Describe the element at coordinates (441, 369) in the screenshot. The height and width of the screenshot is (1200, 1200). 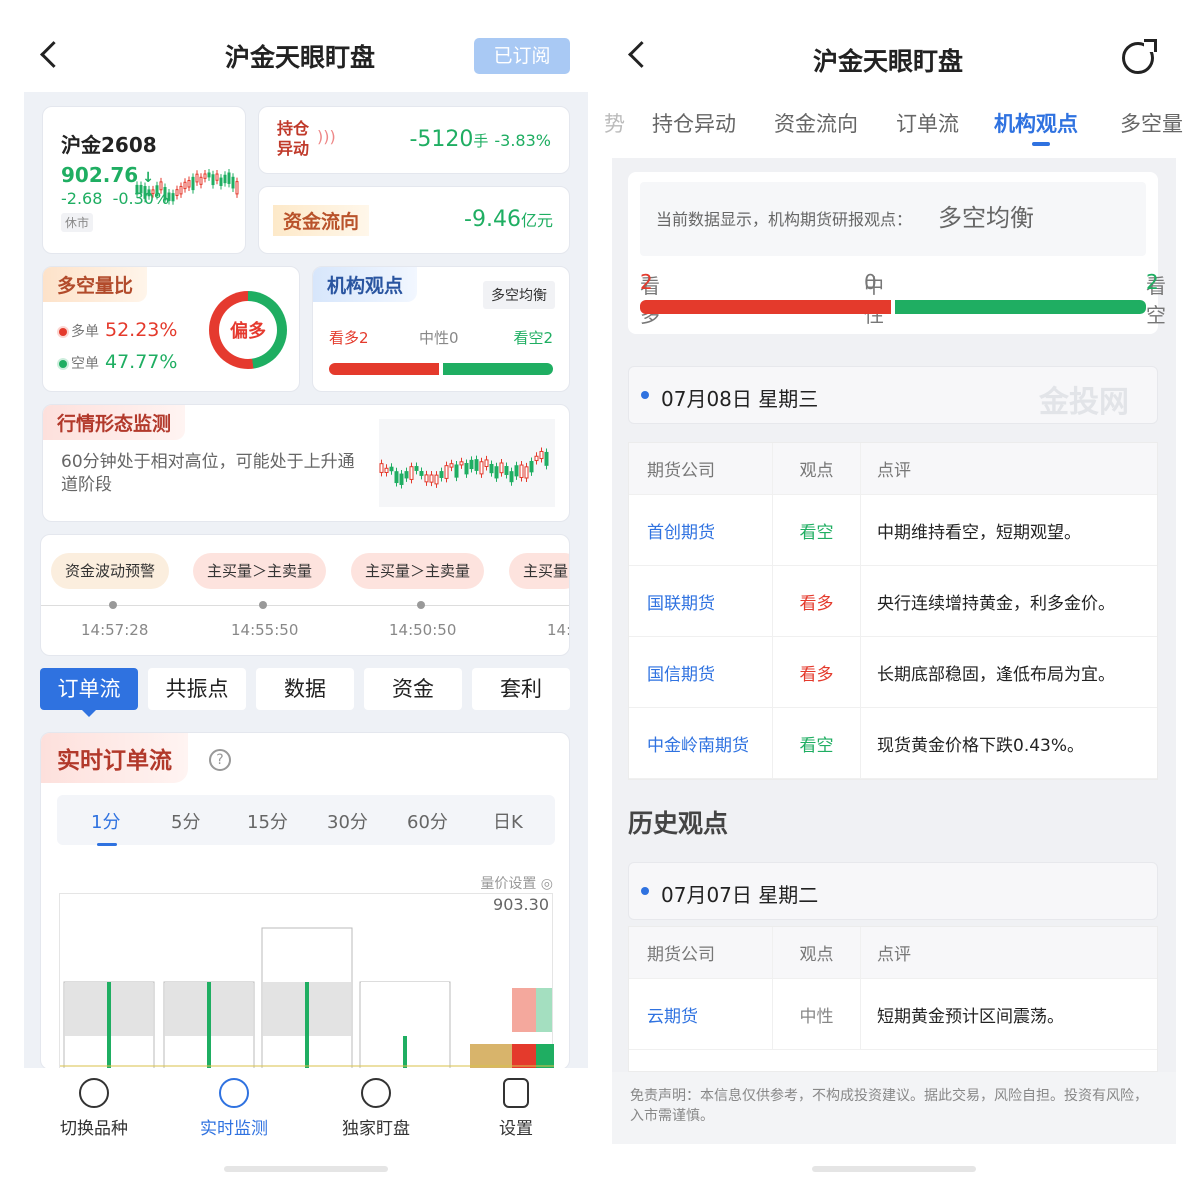
I see `institution-view-bar` at that location.